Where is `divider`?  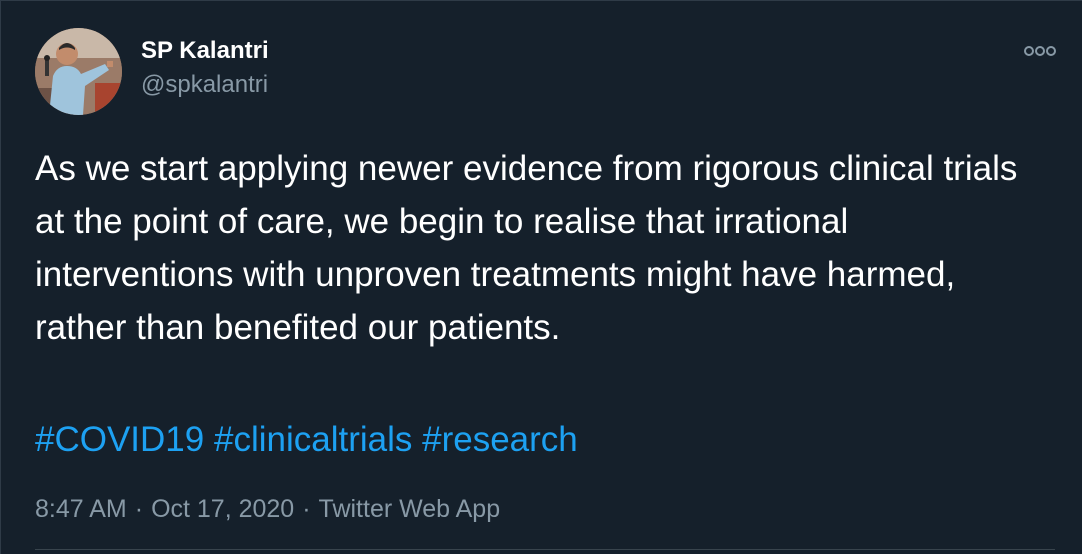
divider is located at coordinates (545, 549).